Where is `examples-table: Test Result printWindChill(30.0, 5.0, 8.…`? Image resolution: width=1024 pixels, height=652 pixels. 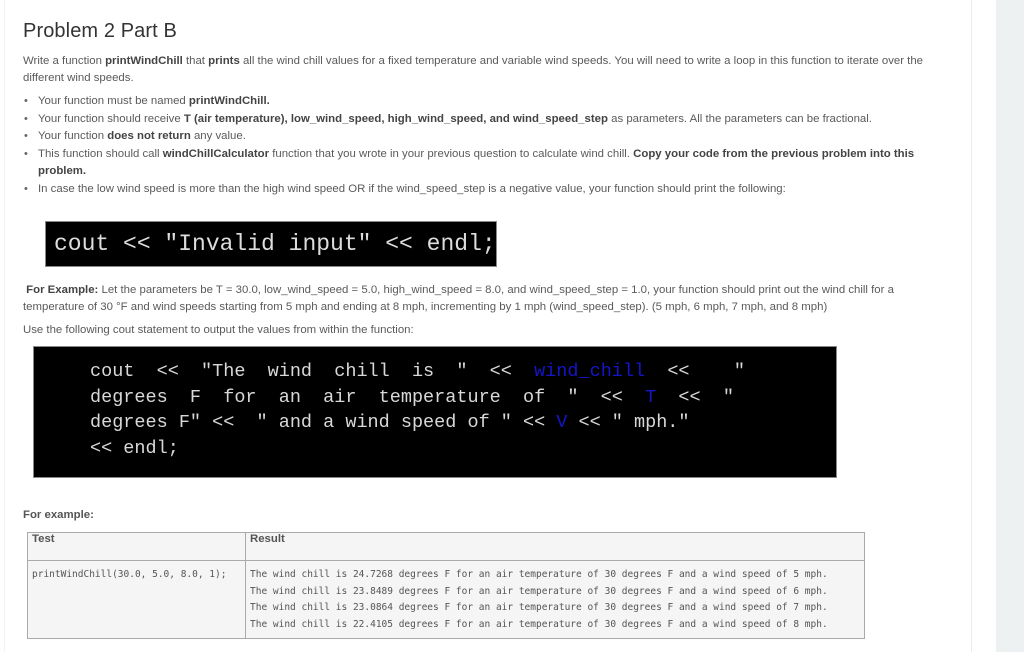 examples-table: Test Result printWindChill(30.0, 5.0, 8.… is located at coordinates (446, 585).